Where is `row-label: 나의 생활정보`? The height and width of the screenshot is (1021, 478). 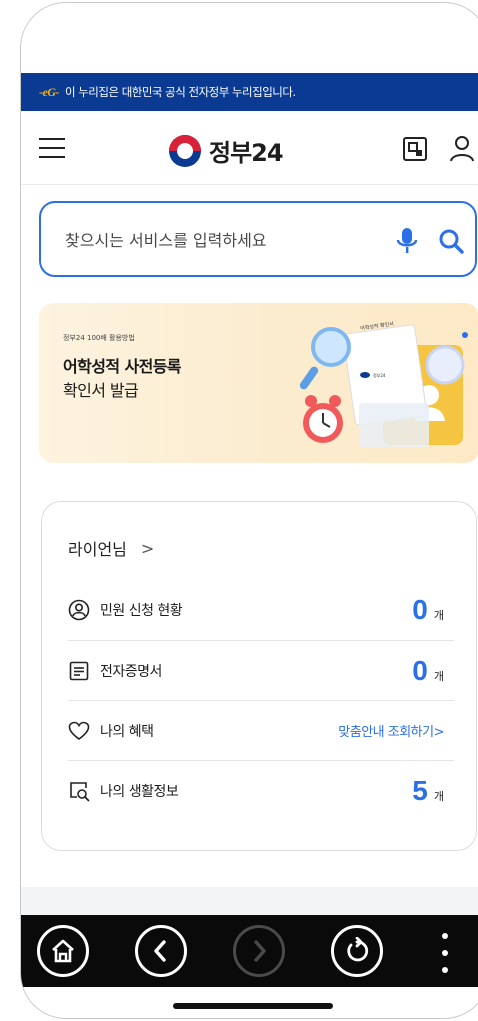
row-label: 나의 생활정보 is located at coordinates (139, 791).